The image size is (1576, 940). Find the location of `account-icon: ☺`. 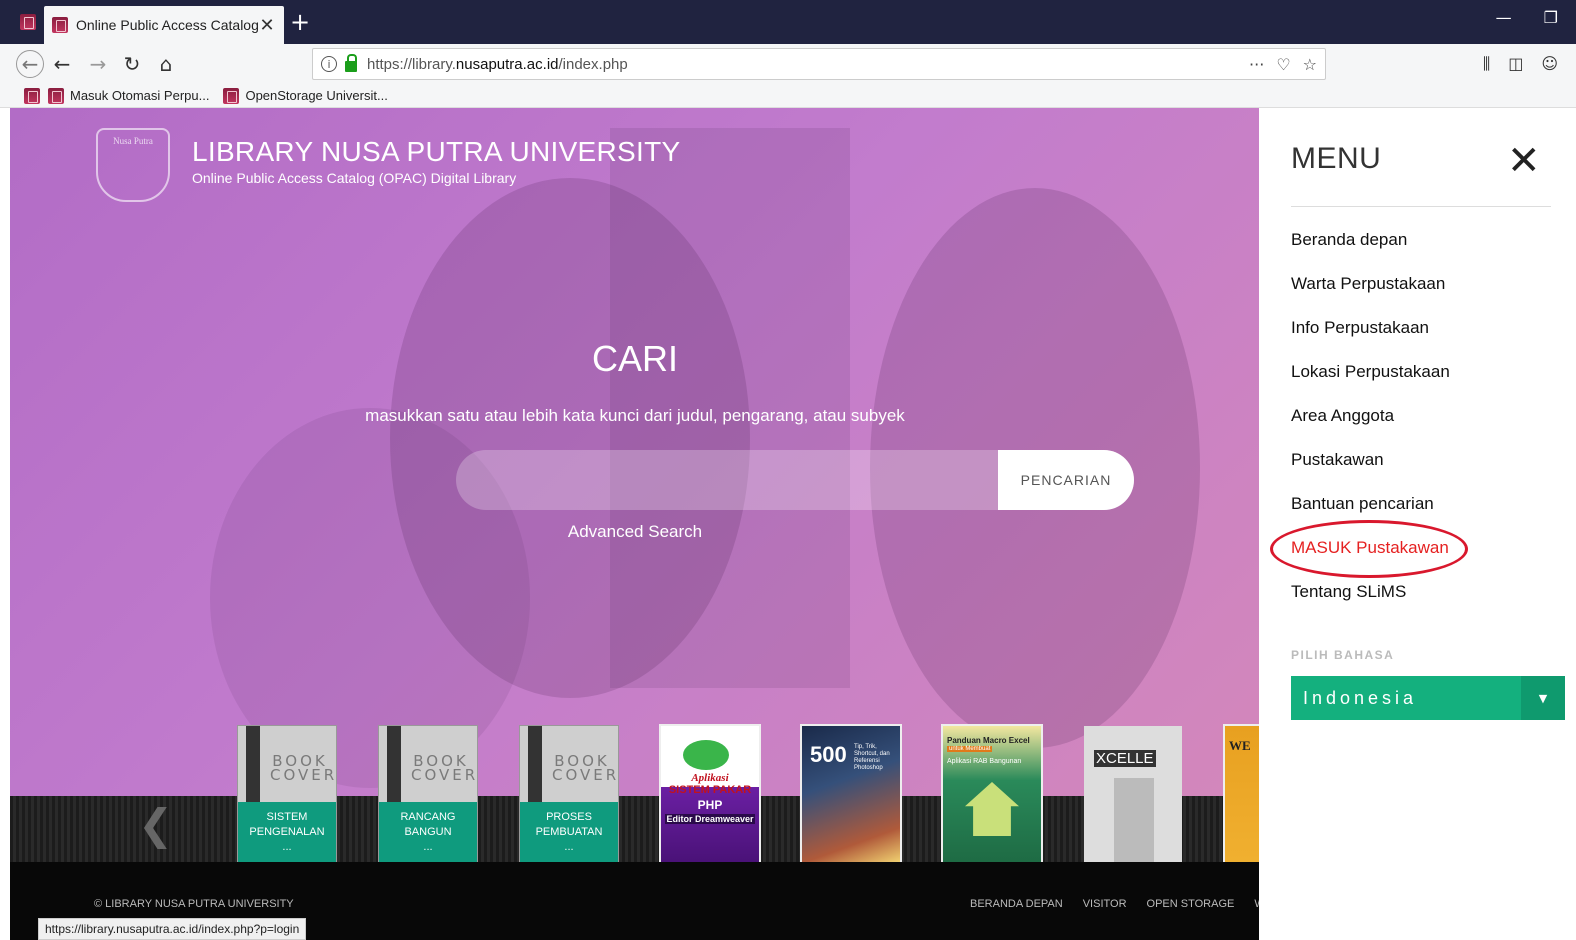

account-icon: ☺ is located at coordinates (1549, 64).